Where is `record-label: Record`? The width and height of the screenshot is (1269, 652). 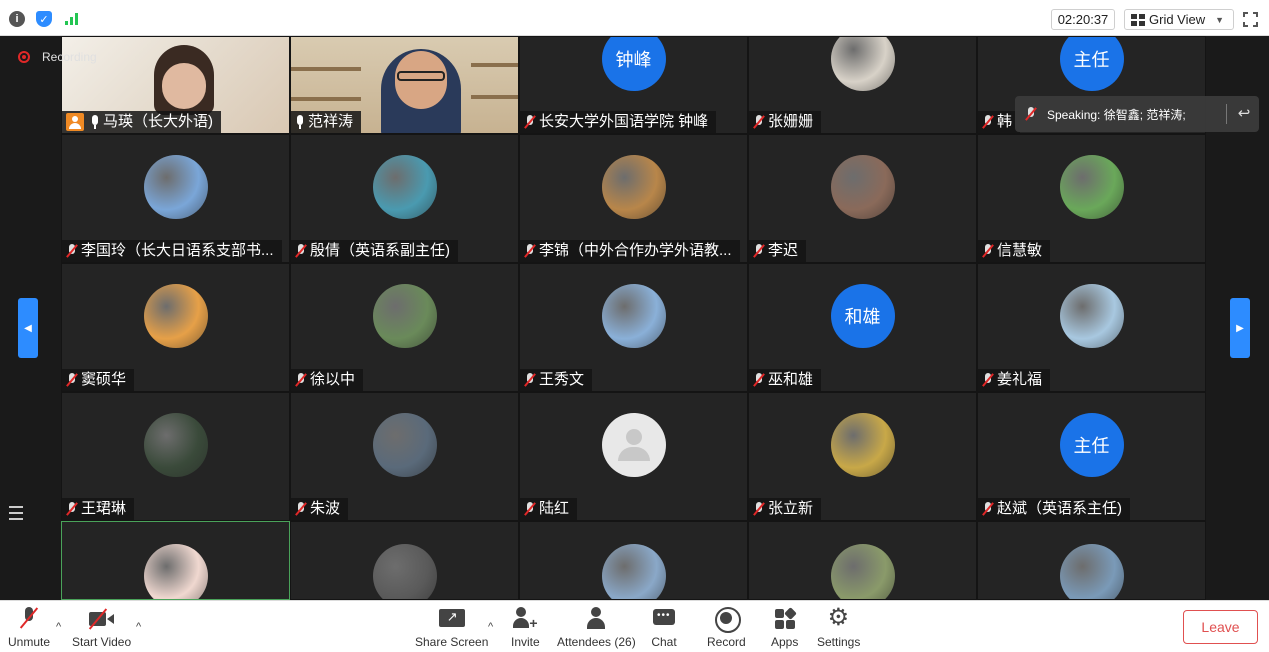
record-label: Record is located at coordinates (726, 642).